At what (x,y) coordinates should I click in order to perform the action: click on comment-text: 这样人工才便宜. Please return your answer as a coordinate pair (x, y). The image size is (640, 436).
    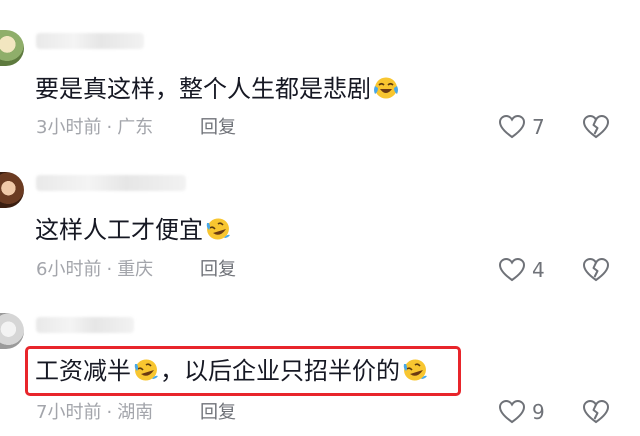
    Looking at the image, I should click on (133, 230).